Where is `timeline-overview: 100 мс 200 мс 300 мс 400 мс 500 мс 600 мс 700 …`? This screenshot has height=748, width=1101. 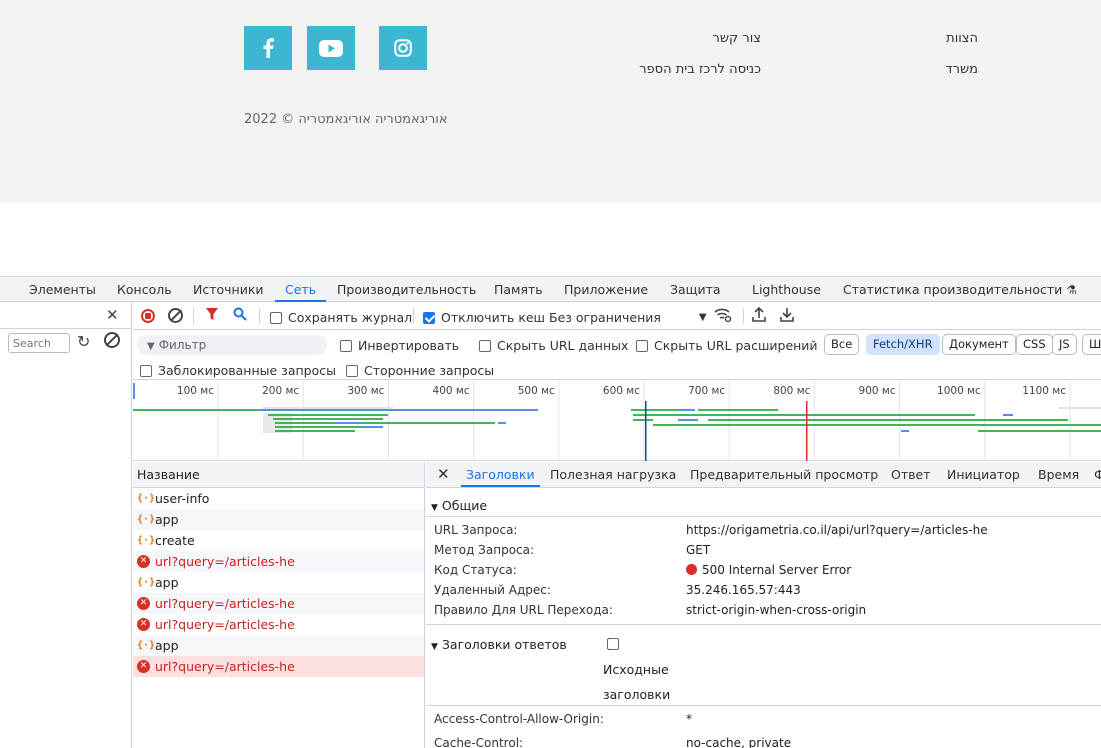
timeline-overview: 100 мс 200 мс 300 мс 400 мс 500 мс 600 мс 700 … is located at coordinates (617, 421).